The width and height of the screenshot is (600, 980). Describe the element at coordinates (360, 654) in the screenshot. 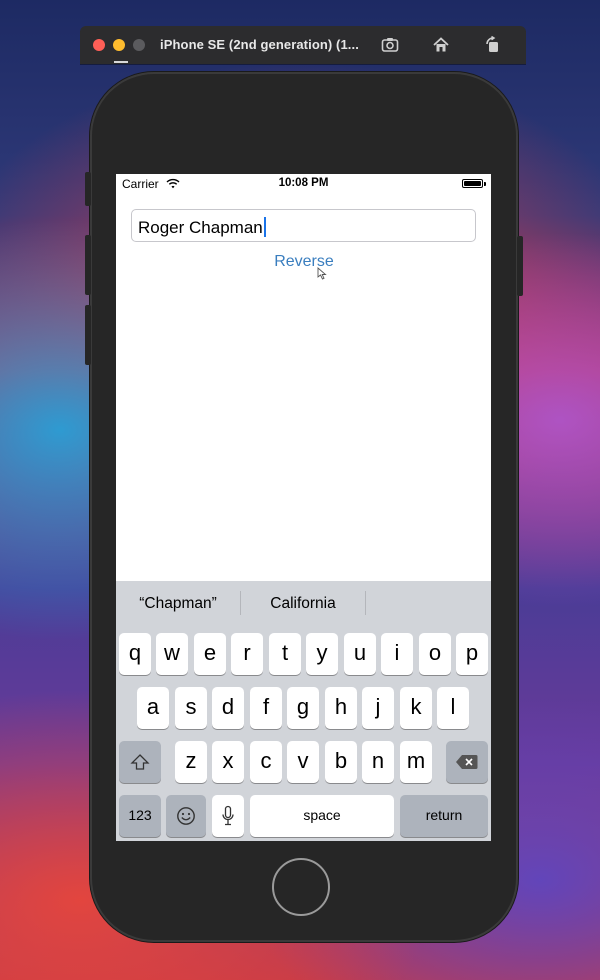

I see `key-u: u` at that location.